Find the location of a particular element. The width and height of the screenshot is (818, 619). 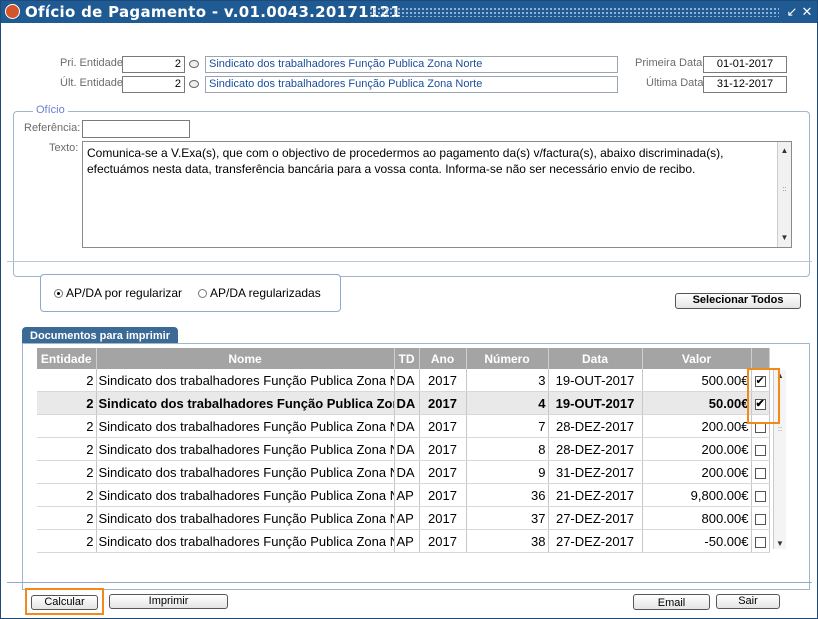

calcular-button: Calcular is located at coordinates (64, 602).